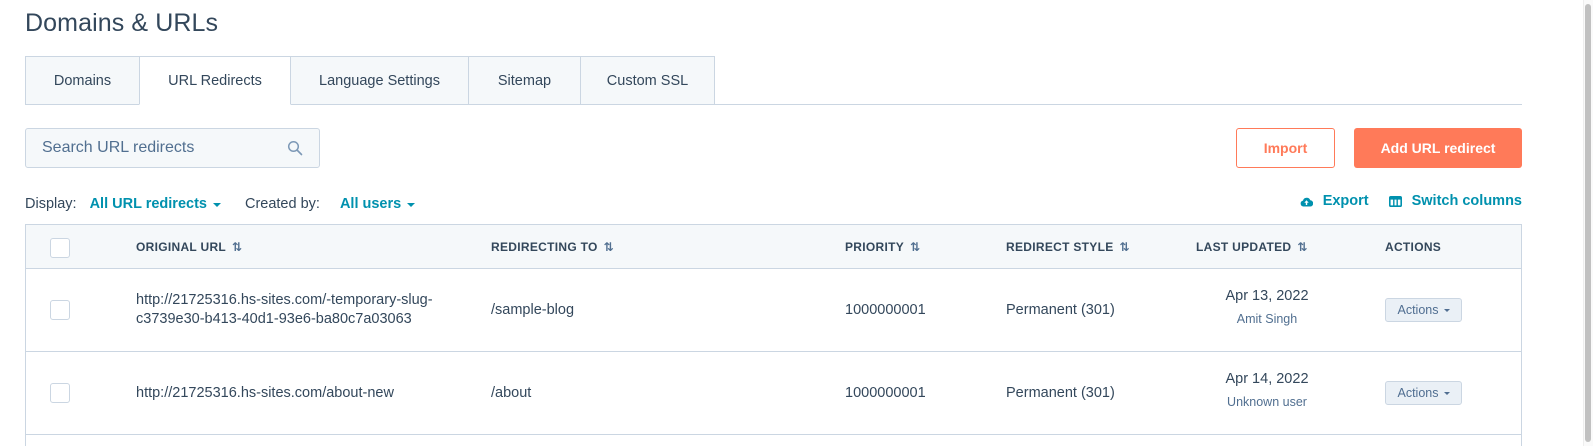  I want to click on last-updated-cell: Apr 13, 2022 Amit Singh, so click(1267, 307).